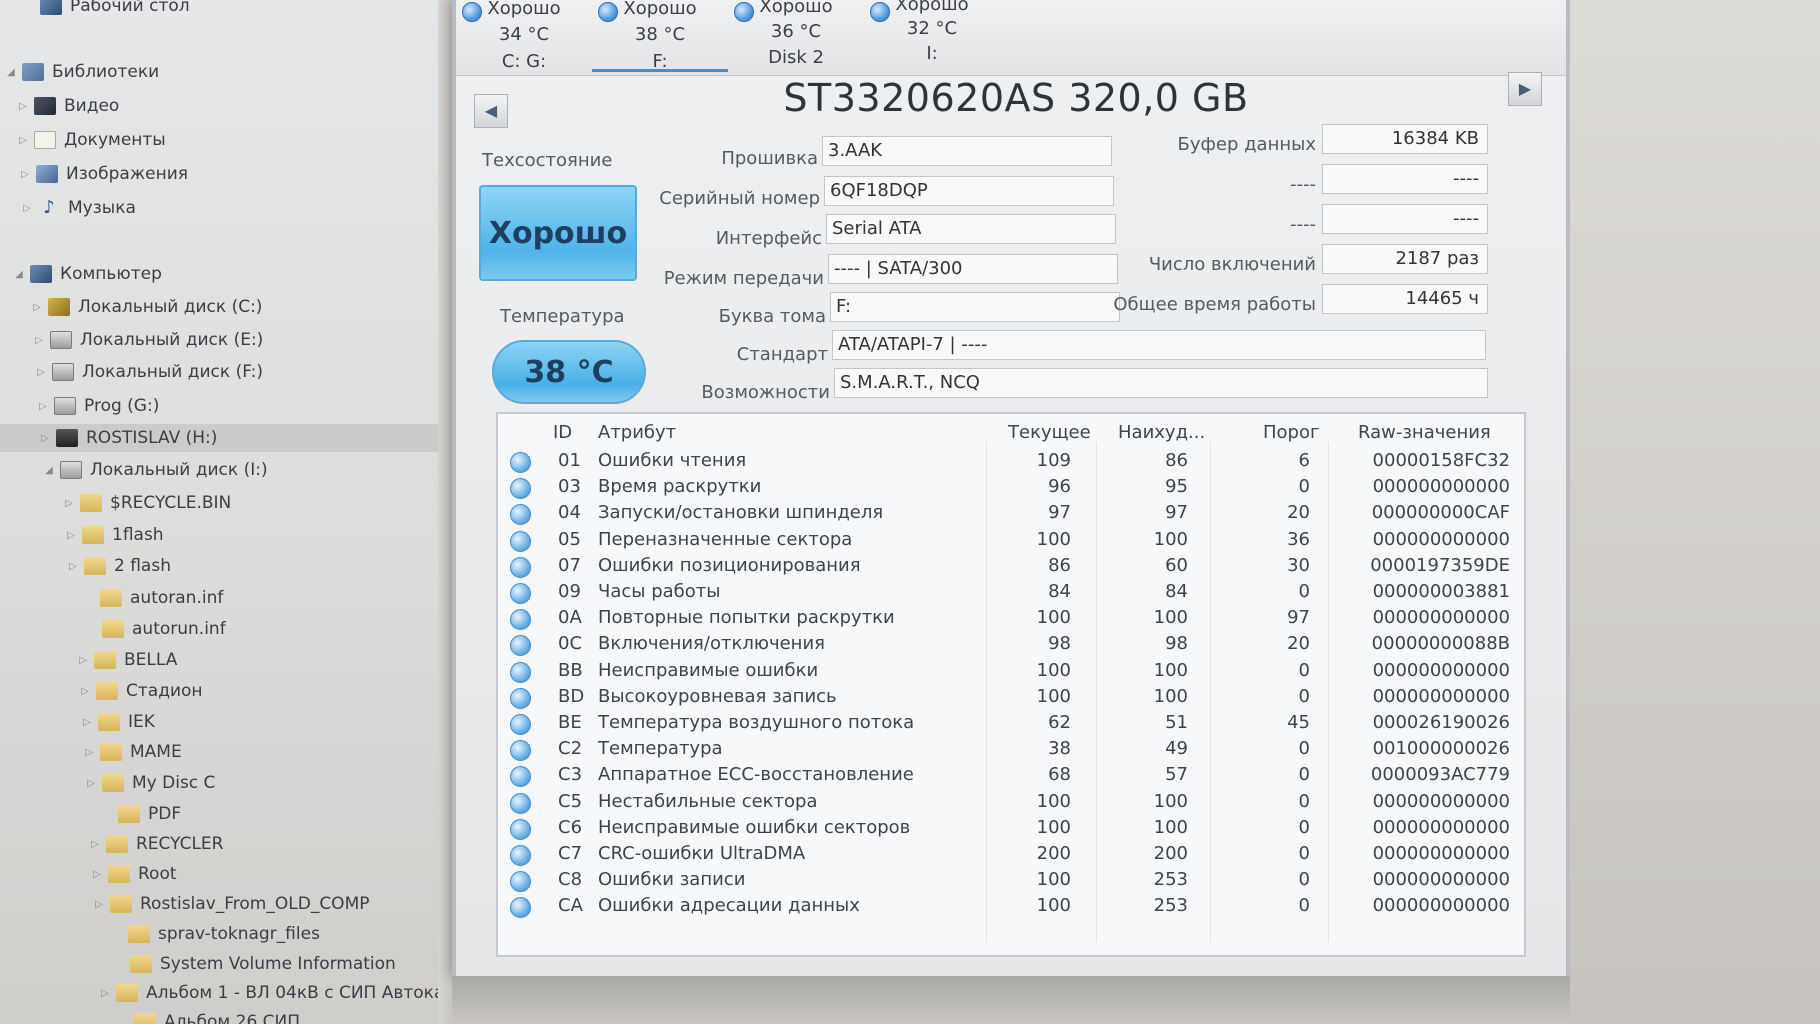  What do you see at coordinates (147, 340) in the screenshot?
I see `tree-item: ▷ Локальный диск (E:)` at bounding box center [147, 340].